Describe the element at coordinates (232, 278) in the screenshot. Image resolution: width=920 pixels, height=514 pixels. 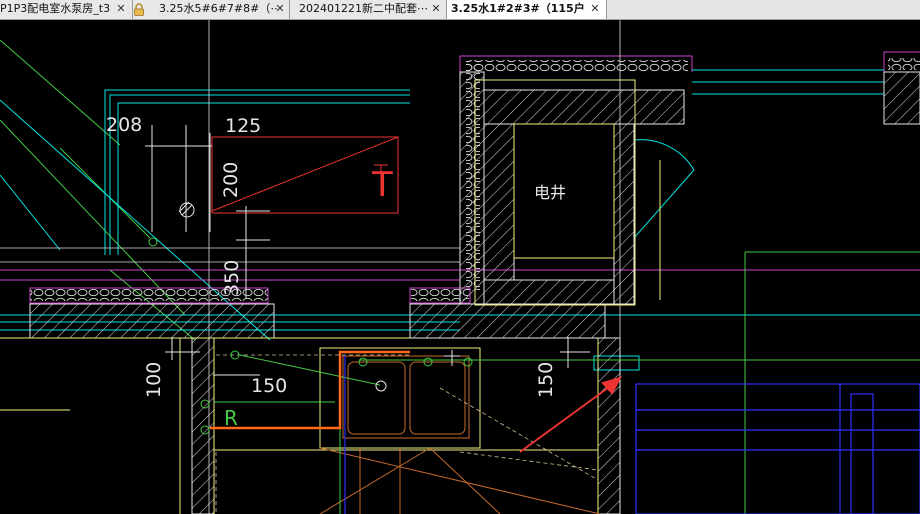
I see `dimension-350: 350` at that location.